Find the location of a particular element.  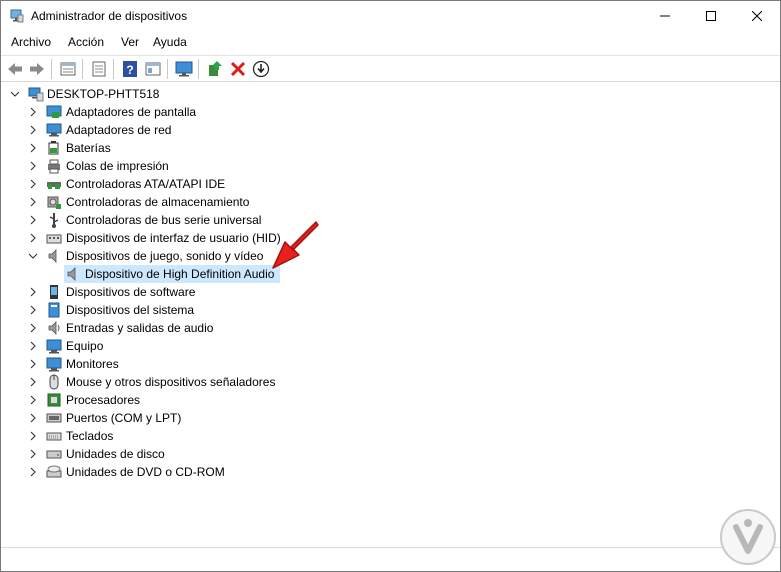

toolbar: ? is located at coordinates (390, 68).